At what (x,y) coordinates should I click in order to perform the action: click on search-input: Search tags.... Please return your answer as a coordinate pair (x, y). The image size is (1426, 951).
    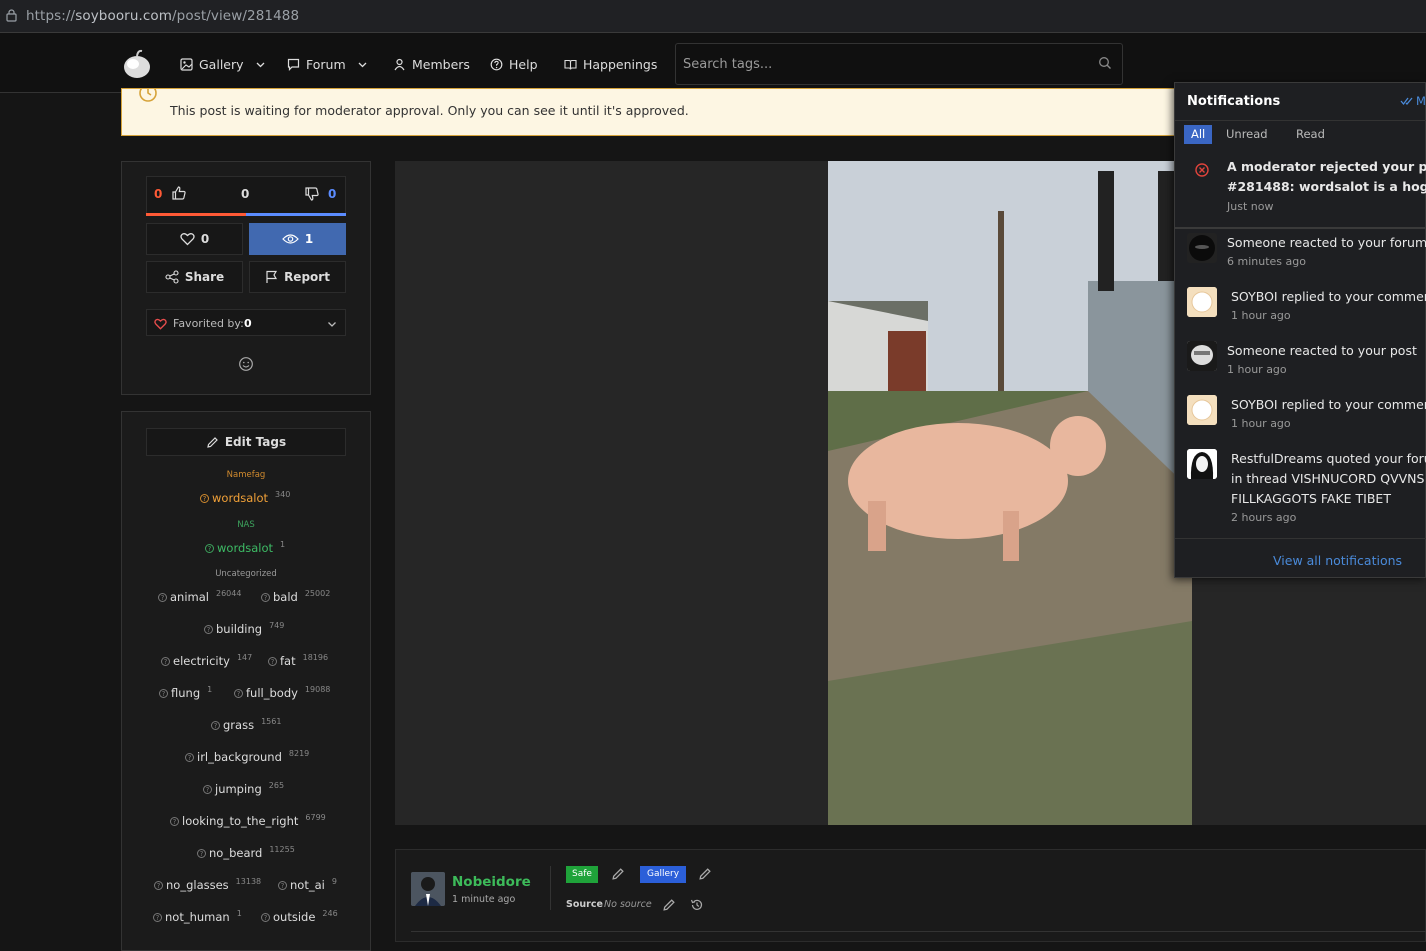
    Looking at the image, I should click on (727, 64).